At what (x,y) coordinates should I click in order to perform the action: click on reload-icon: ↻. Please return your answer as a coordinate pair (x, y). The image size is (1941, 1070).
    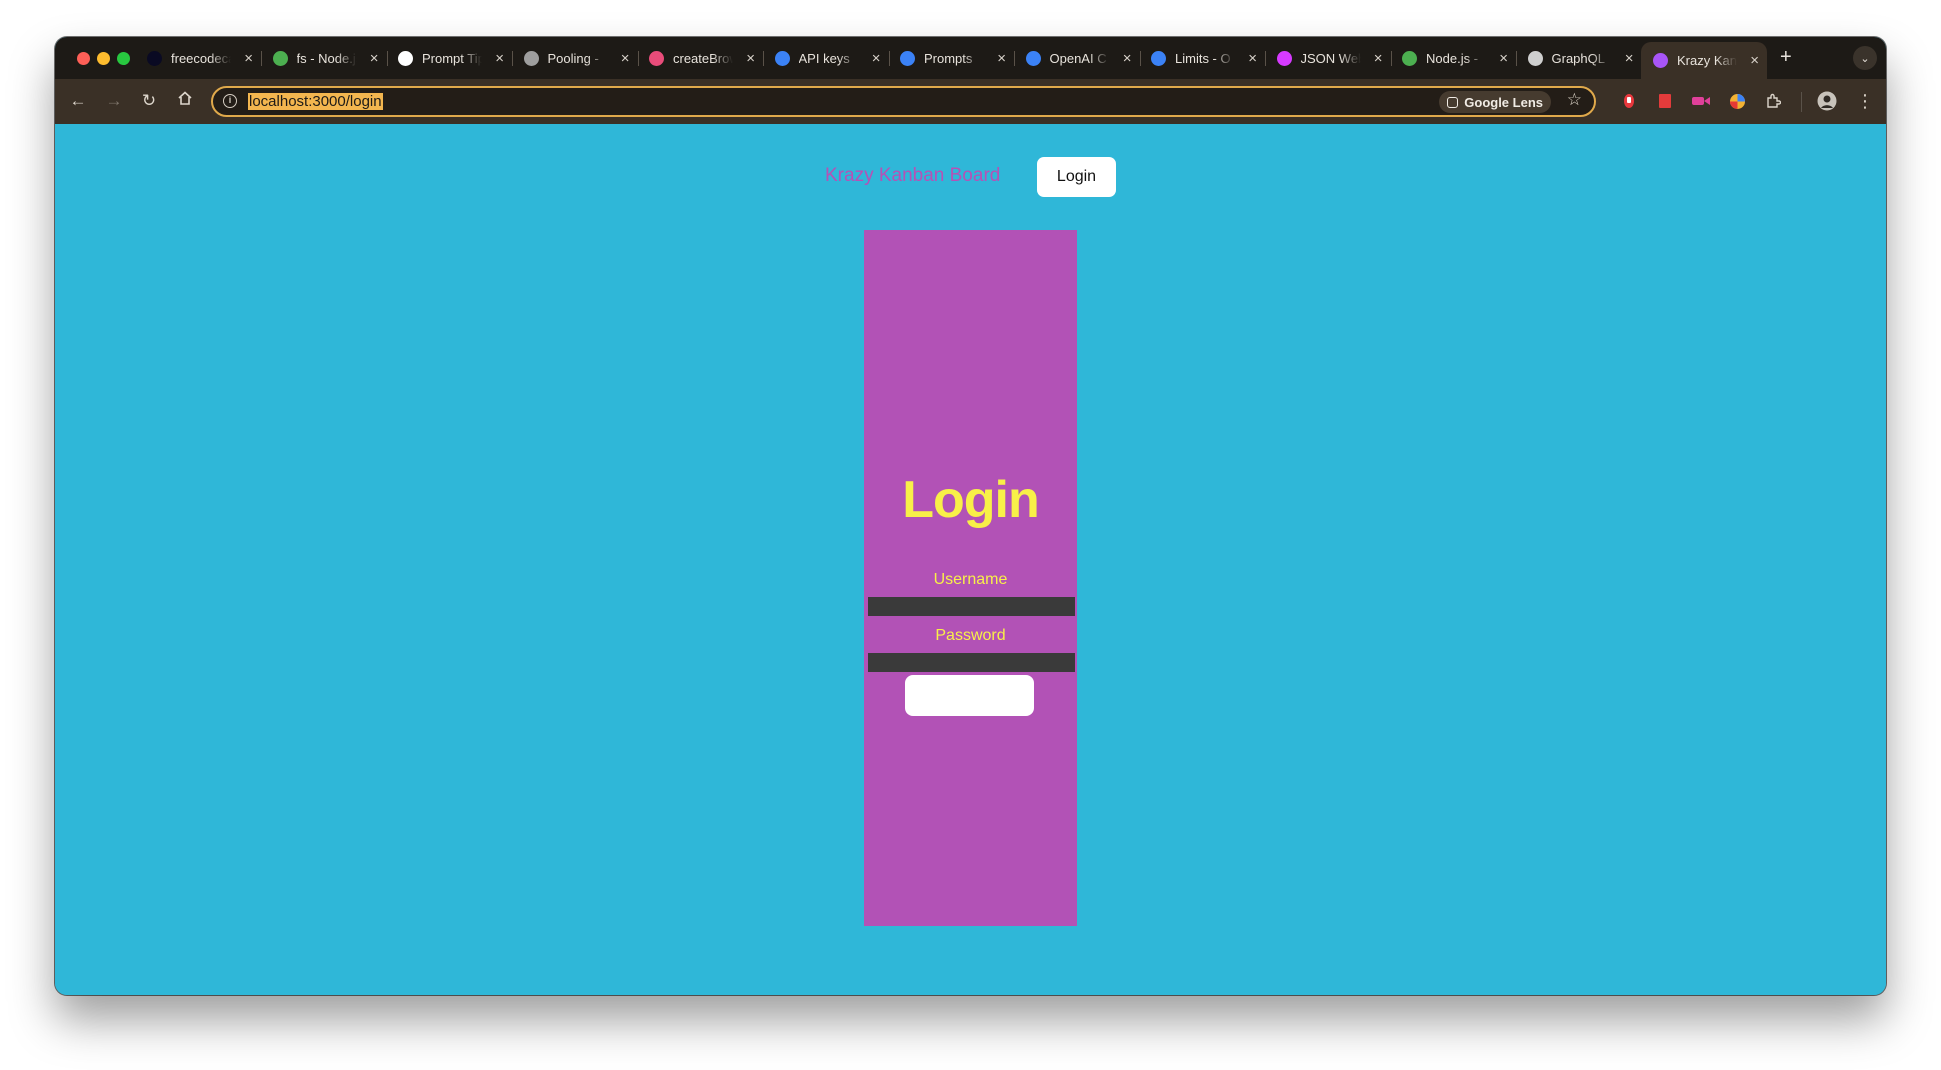
    Looking at the image, I should click on (149, 101).